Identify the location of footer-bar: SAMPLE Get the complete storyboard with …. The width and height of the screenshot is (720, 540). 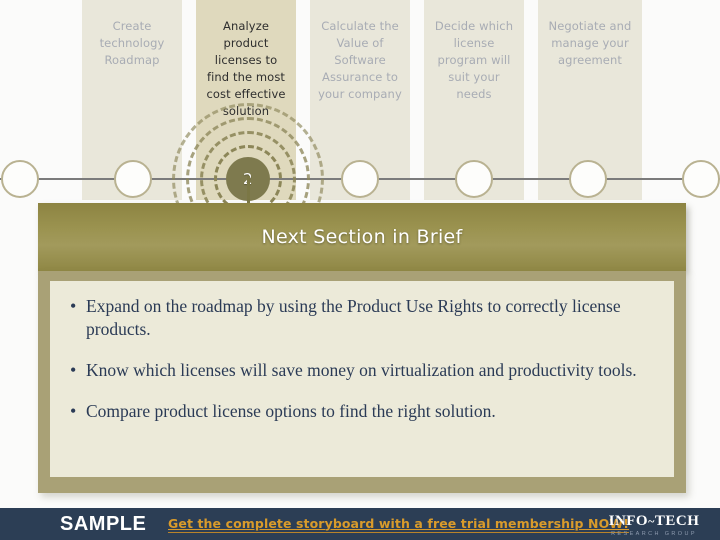
(360, 524).